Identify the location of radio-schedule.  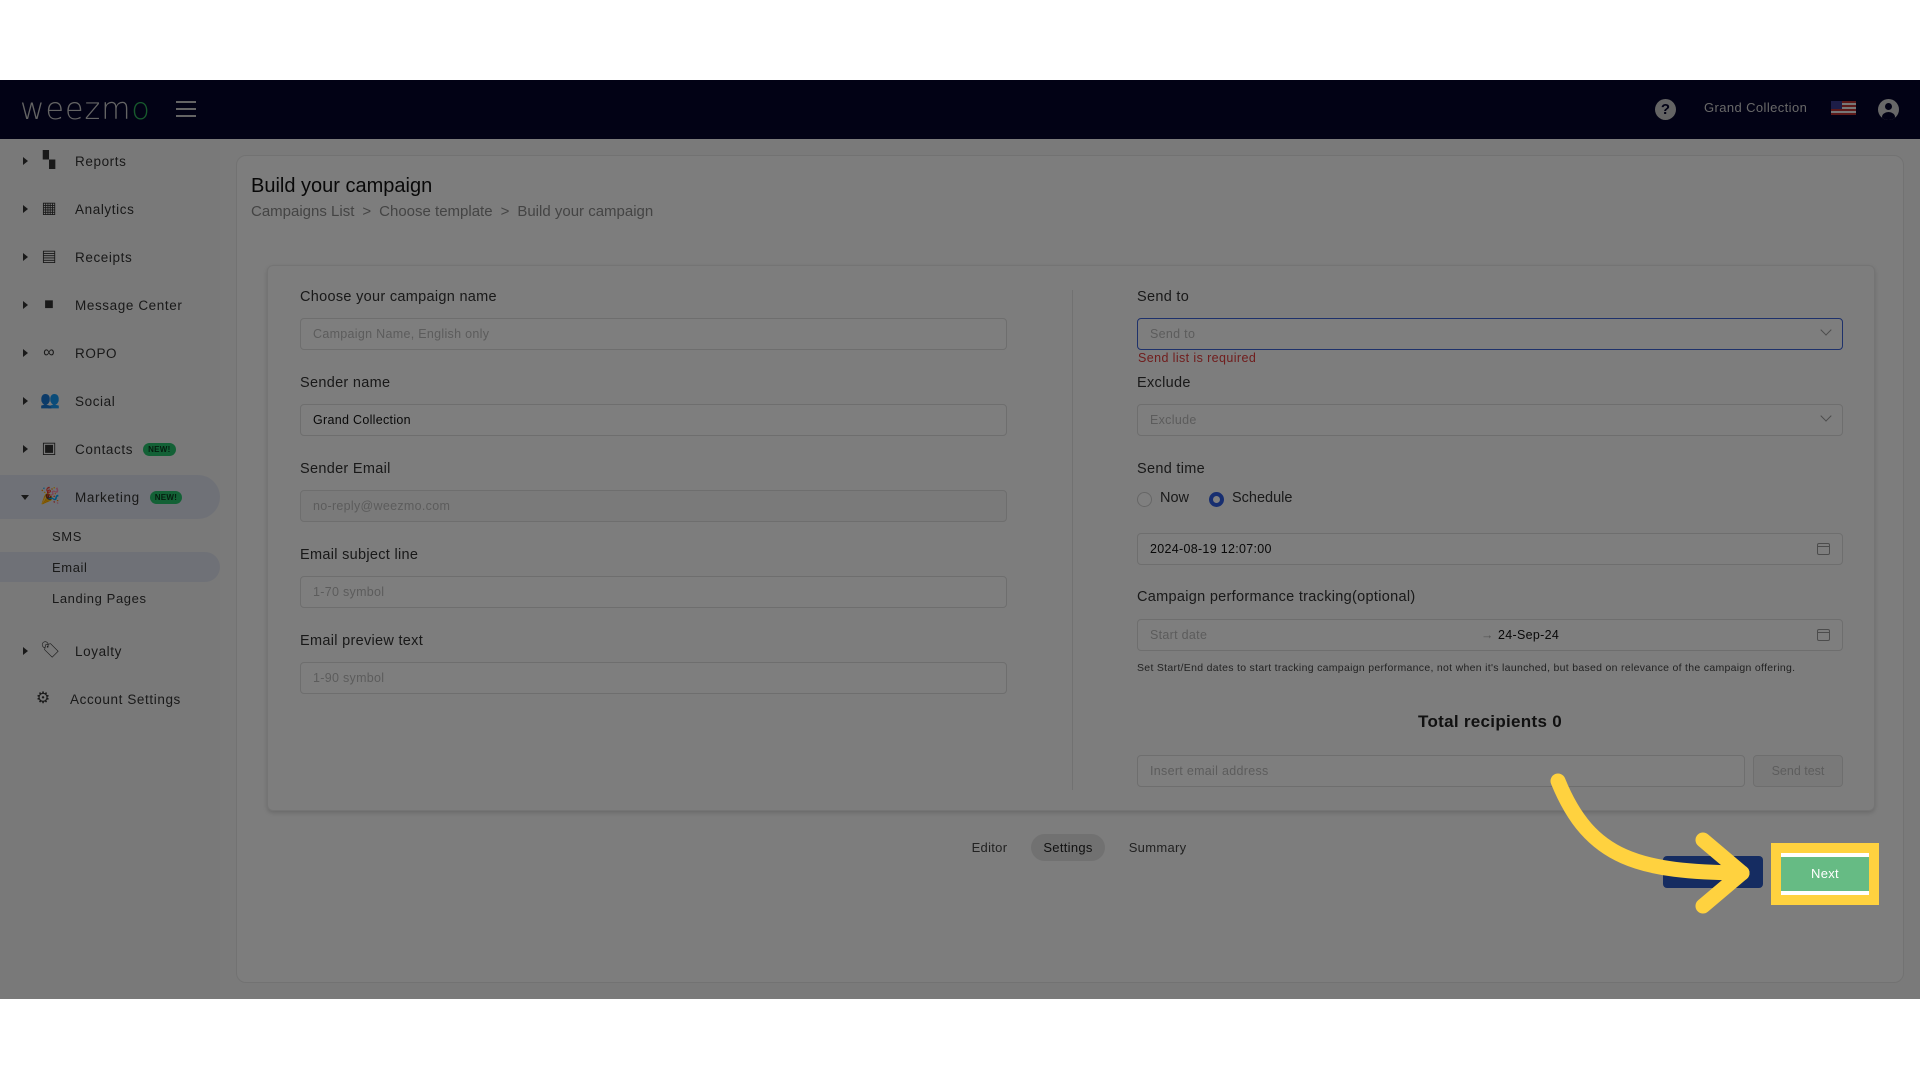
(1216, 499).